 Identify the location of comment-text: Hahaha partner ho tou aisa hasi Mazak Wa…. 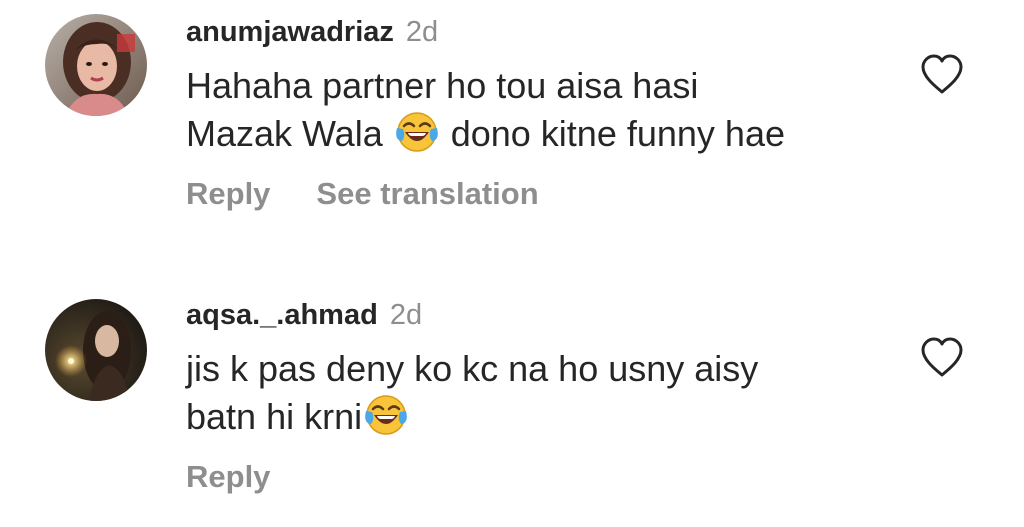
(550, 110).